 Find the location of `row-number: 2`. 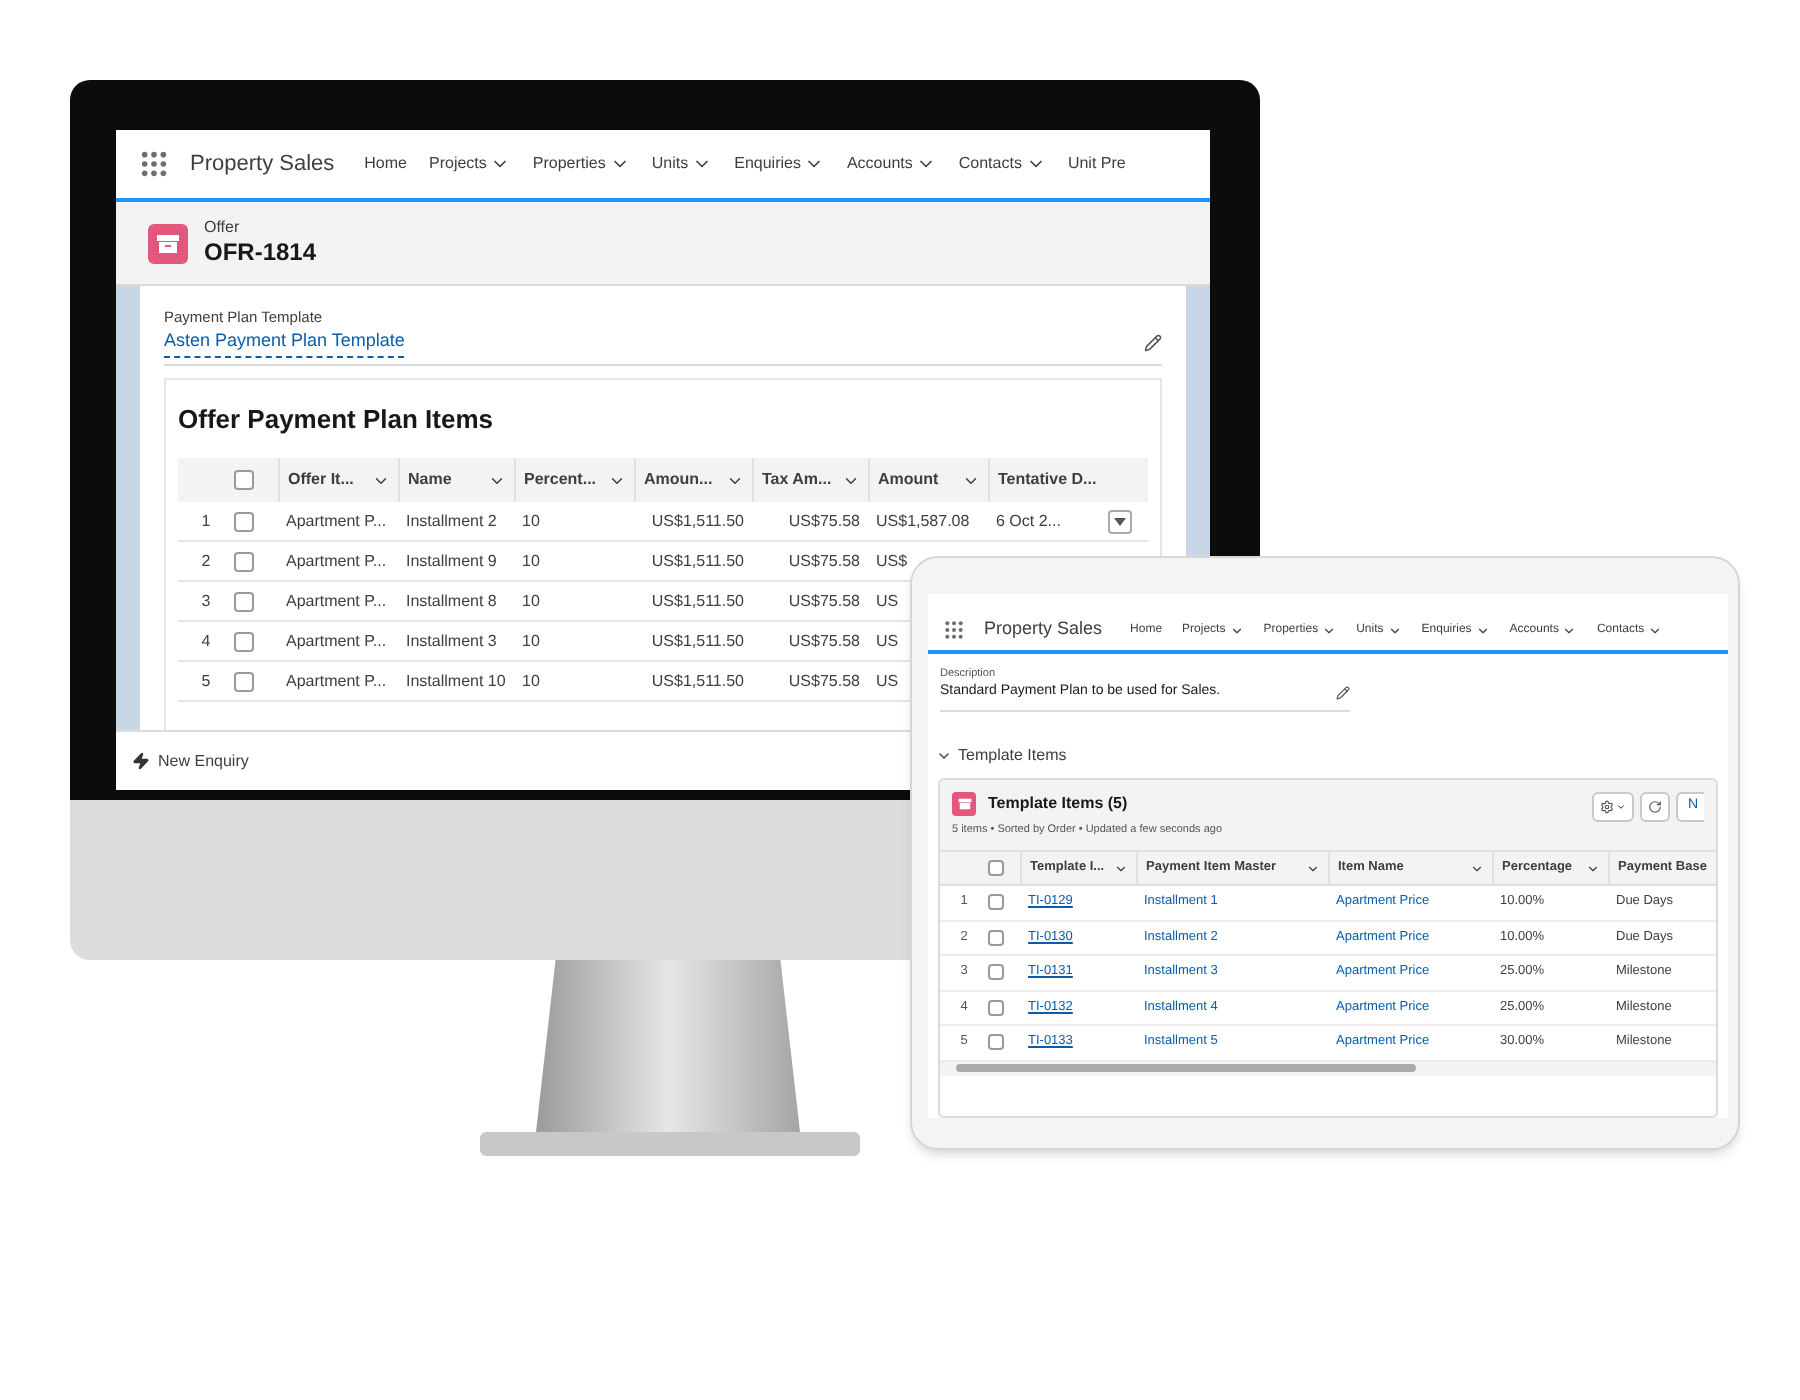

row-number: 2 is located at coordinates (206, 561).